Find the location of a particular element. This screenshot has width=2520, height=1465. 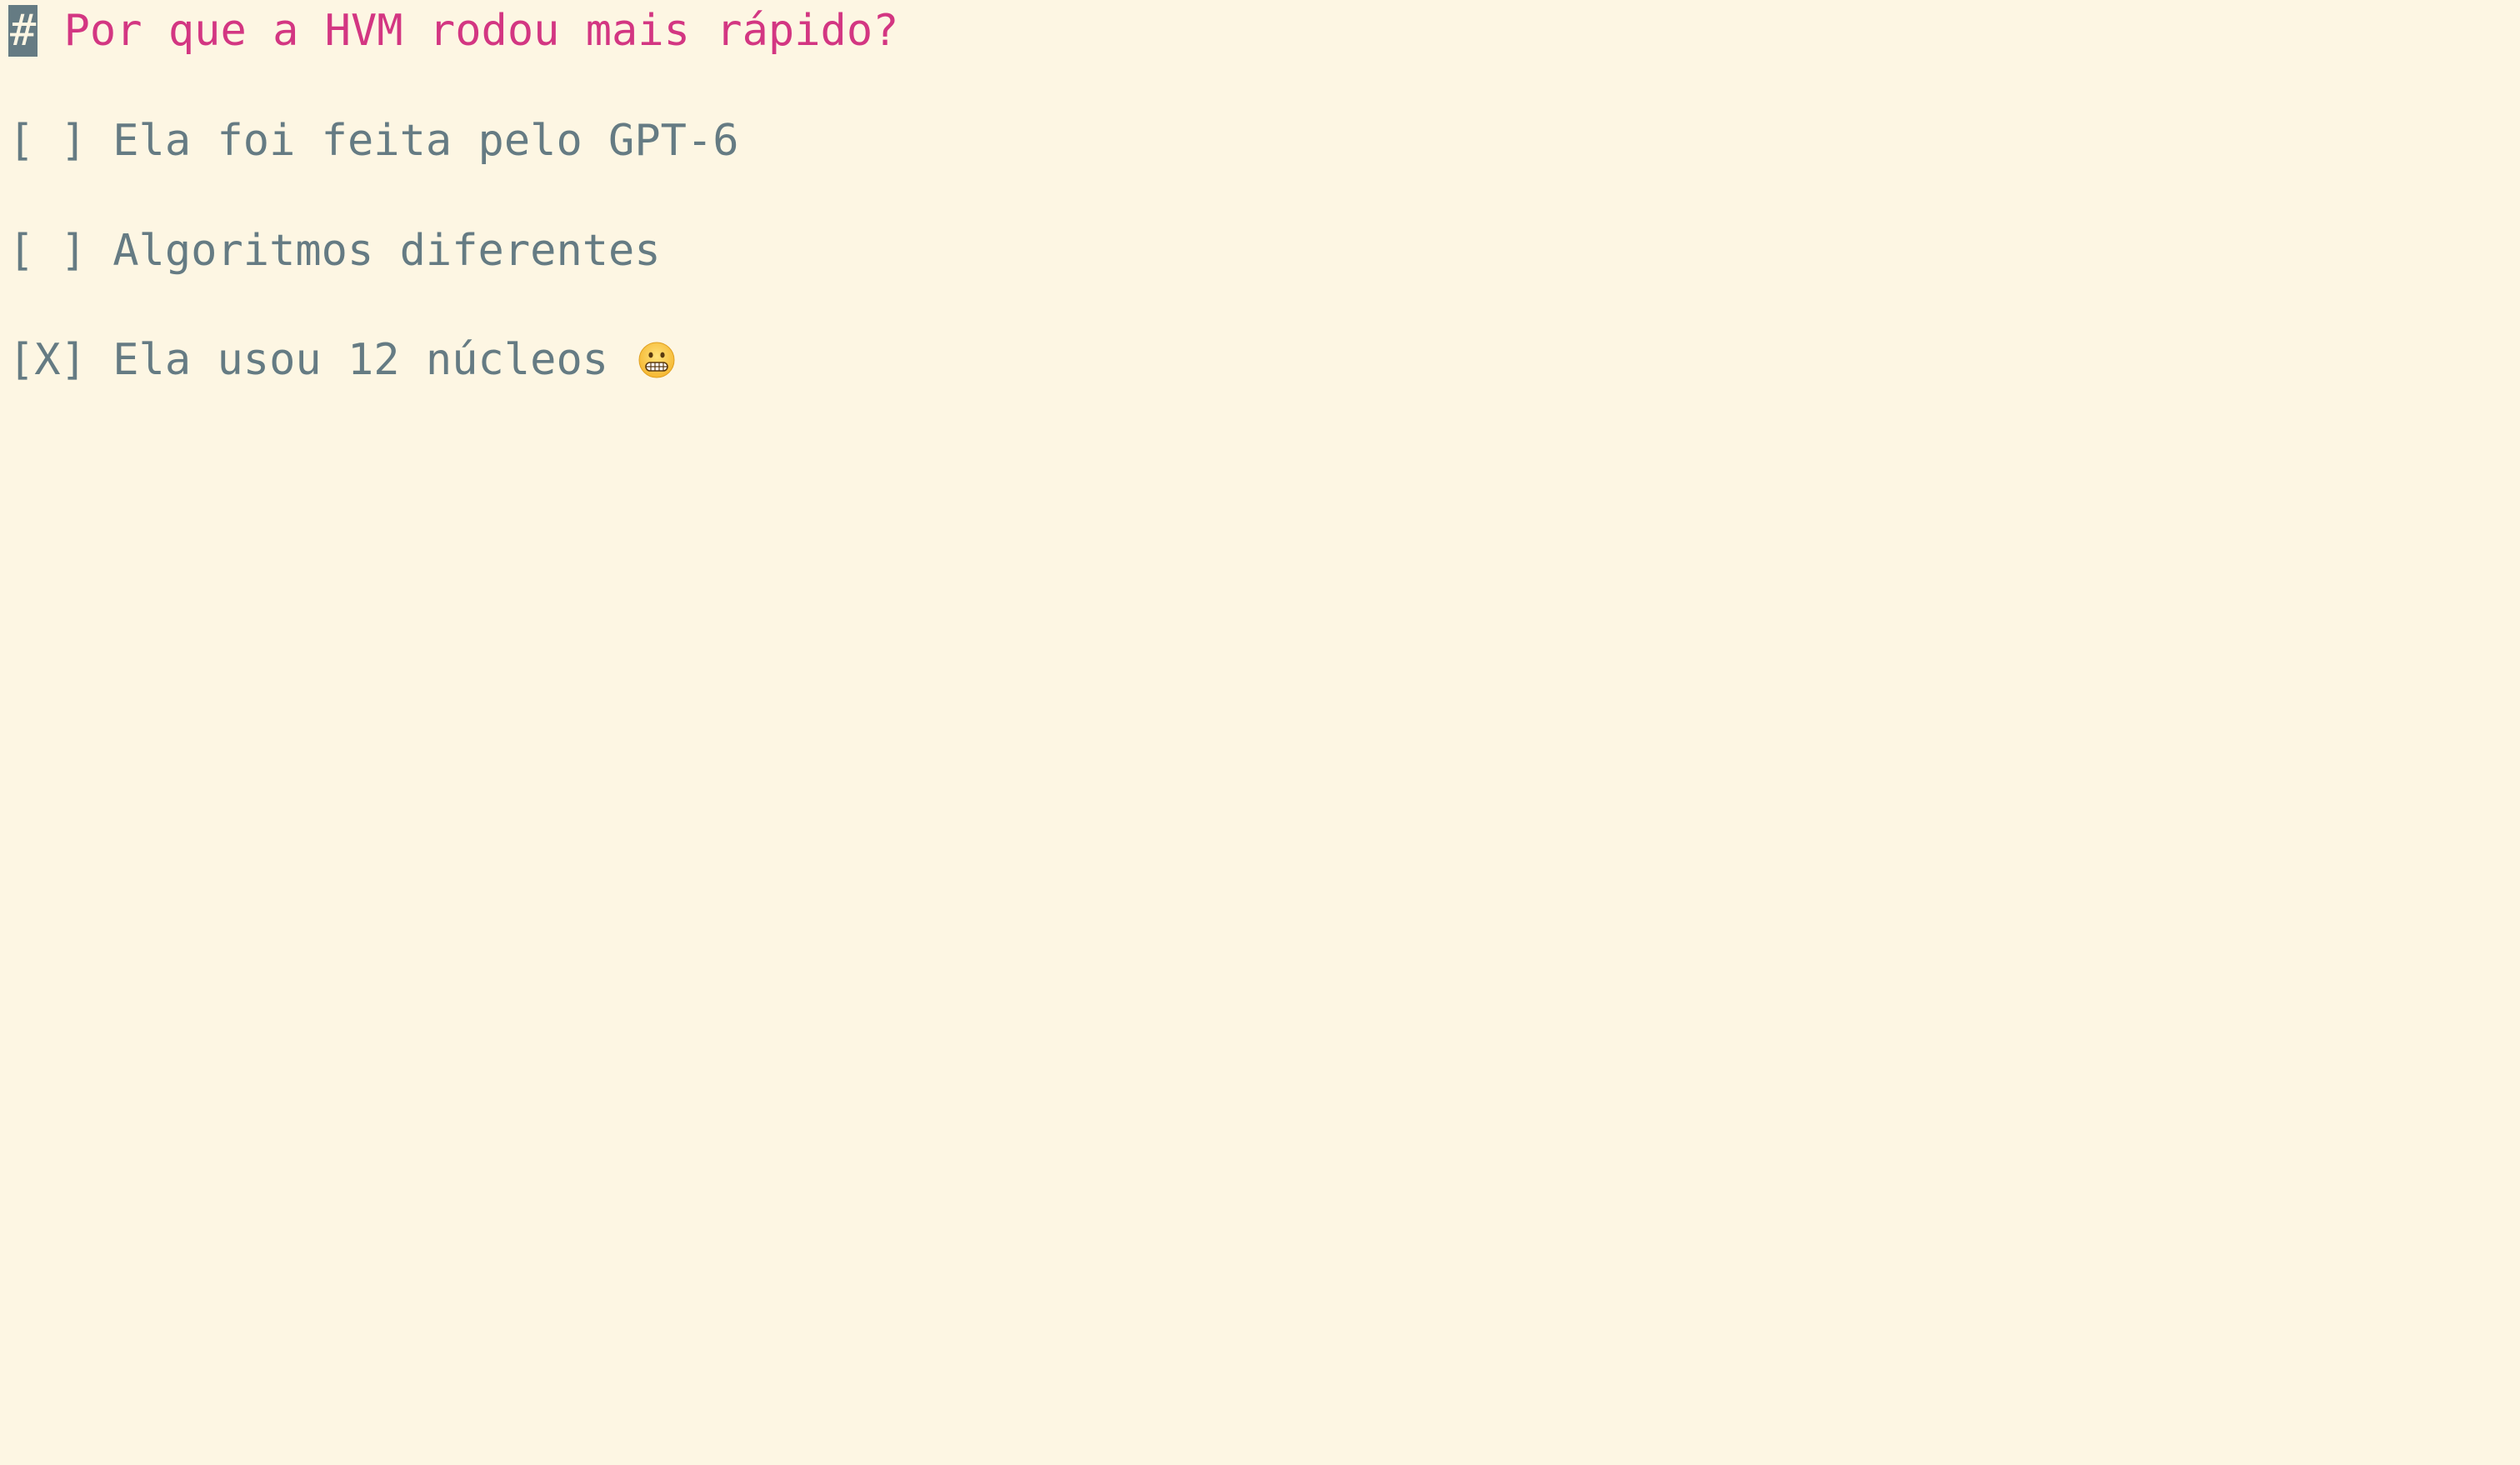

option-line-2: [ ] Algoritmos diferentes is located at coordinates (334, 251).